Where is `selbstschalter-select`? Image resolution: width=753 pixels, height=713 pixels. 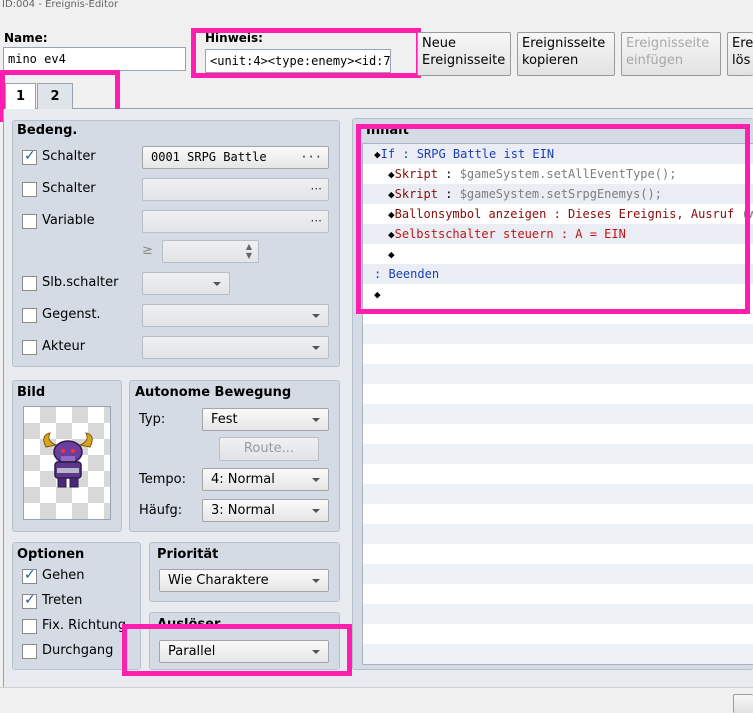 selbstschalter-select is located at coordinates (186, 283).